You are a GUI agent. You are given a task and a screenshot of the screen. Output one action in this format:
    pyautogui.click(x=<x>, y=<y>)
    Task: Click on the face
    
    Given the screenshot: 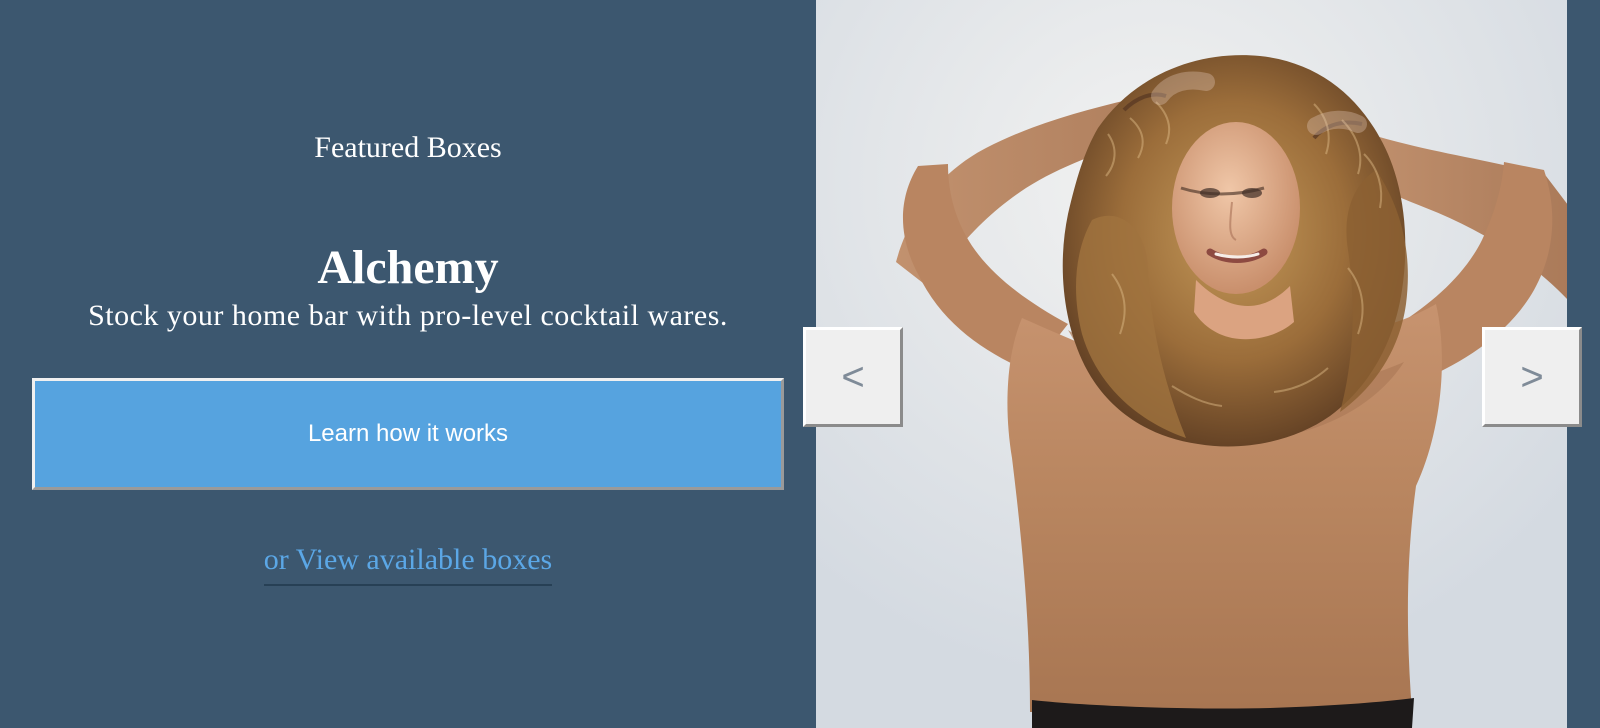 What is the action you would take?
    pyautogui.click(x=1236, y=208)
    